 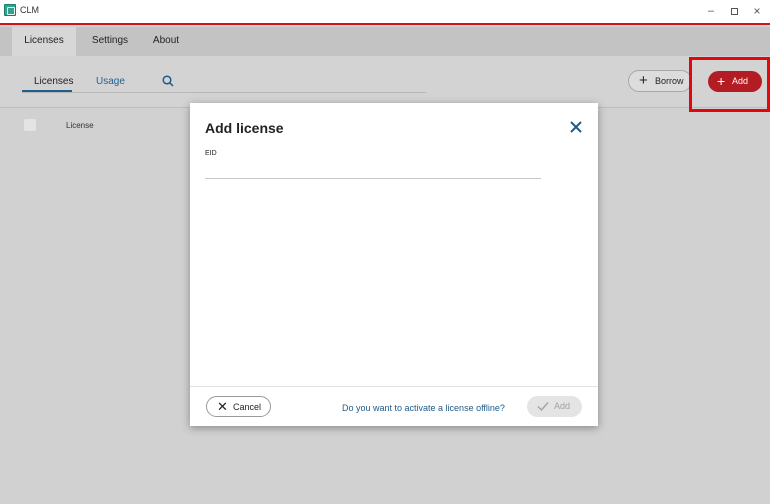 I want to click on close-icon, so click(x=576, y=127).